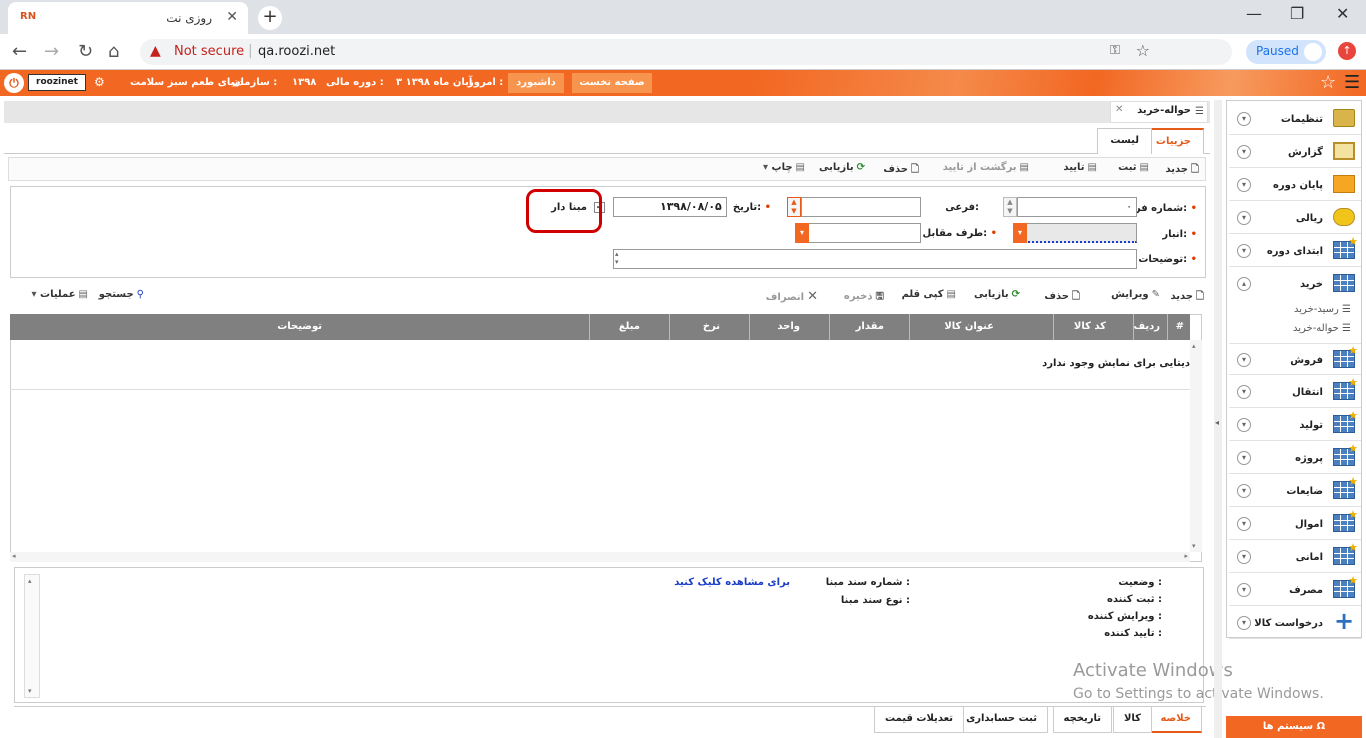 This screenshot has height=738, width=1366. I want to click on new-tab-button: +, so click(270, 18).